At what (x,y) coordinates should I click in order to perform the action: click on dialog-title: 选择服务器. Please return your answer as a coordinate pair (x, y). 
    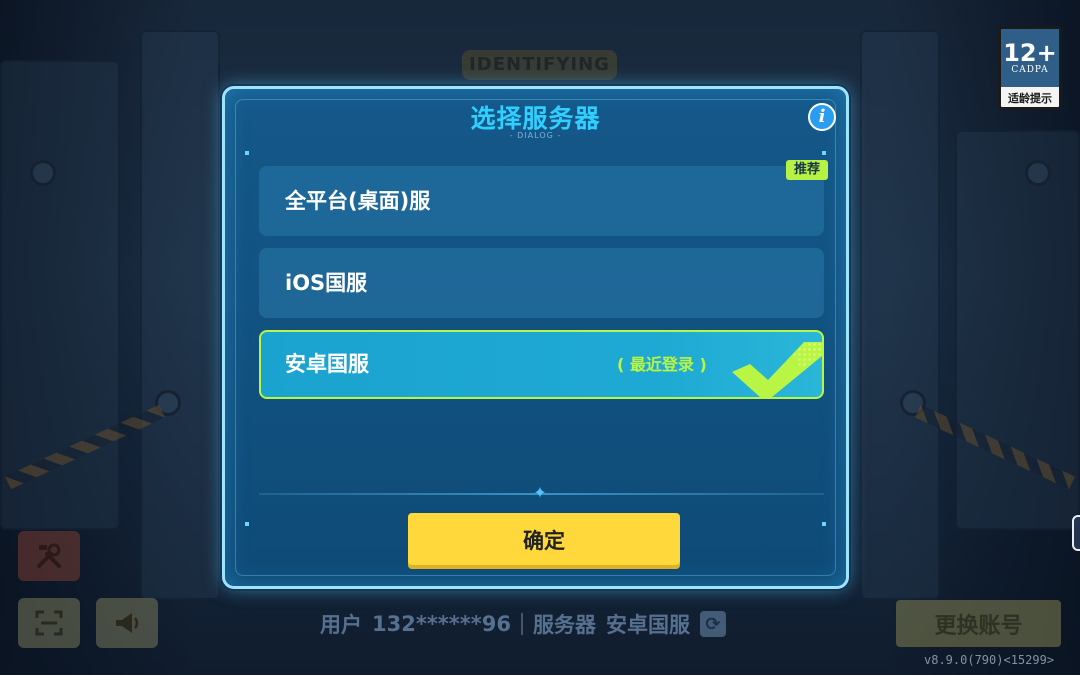
    Looking at the image, I should click on (535, 118).